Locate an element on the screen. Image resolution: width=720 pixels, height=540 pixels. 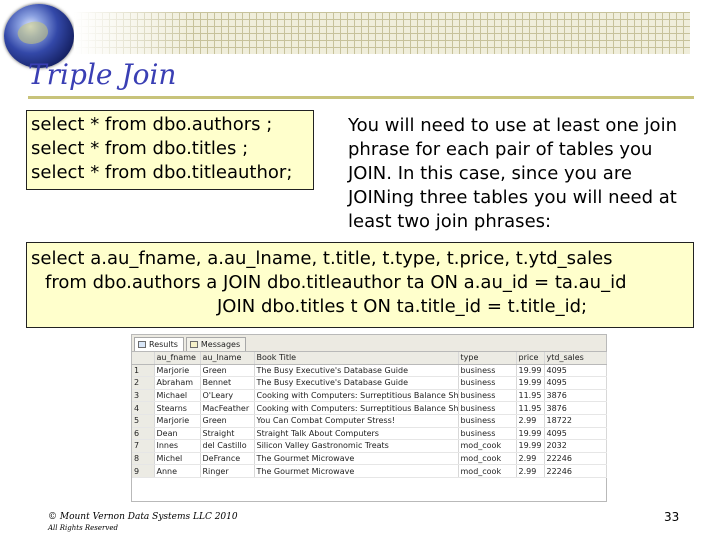
column-header is located at coordinates (143, 358).